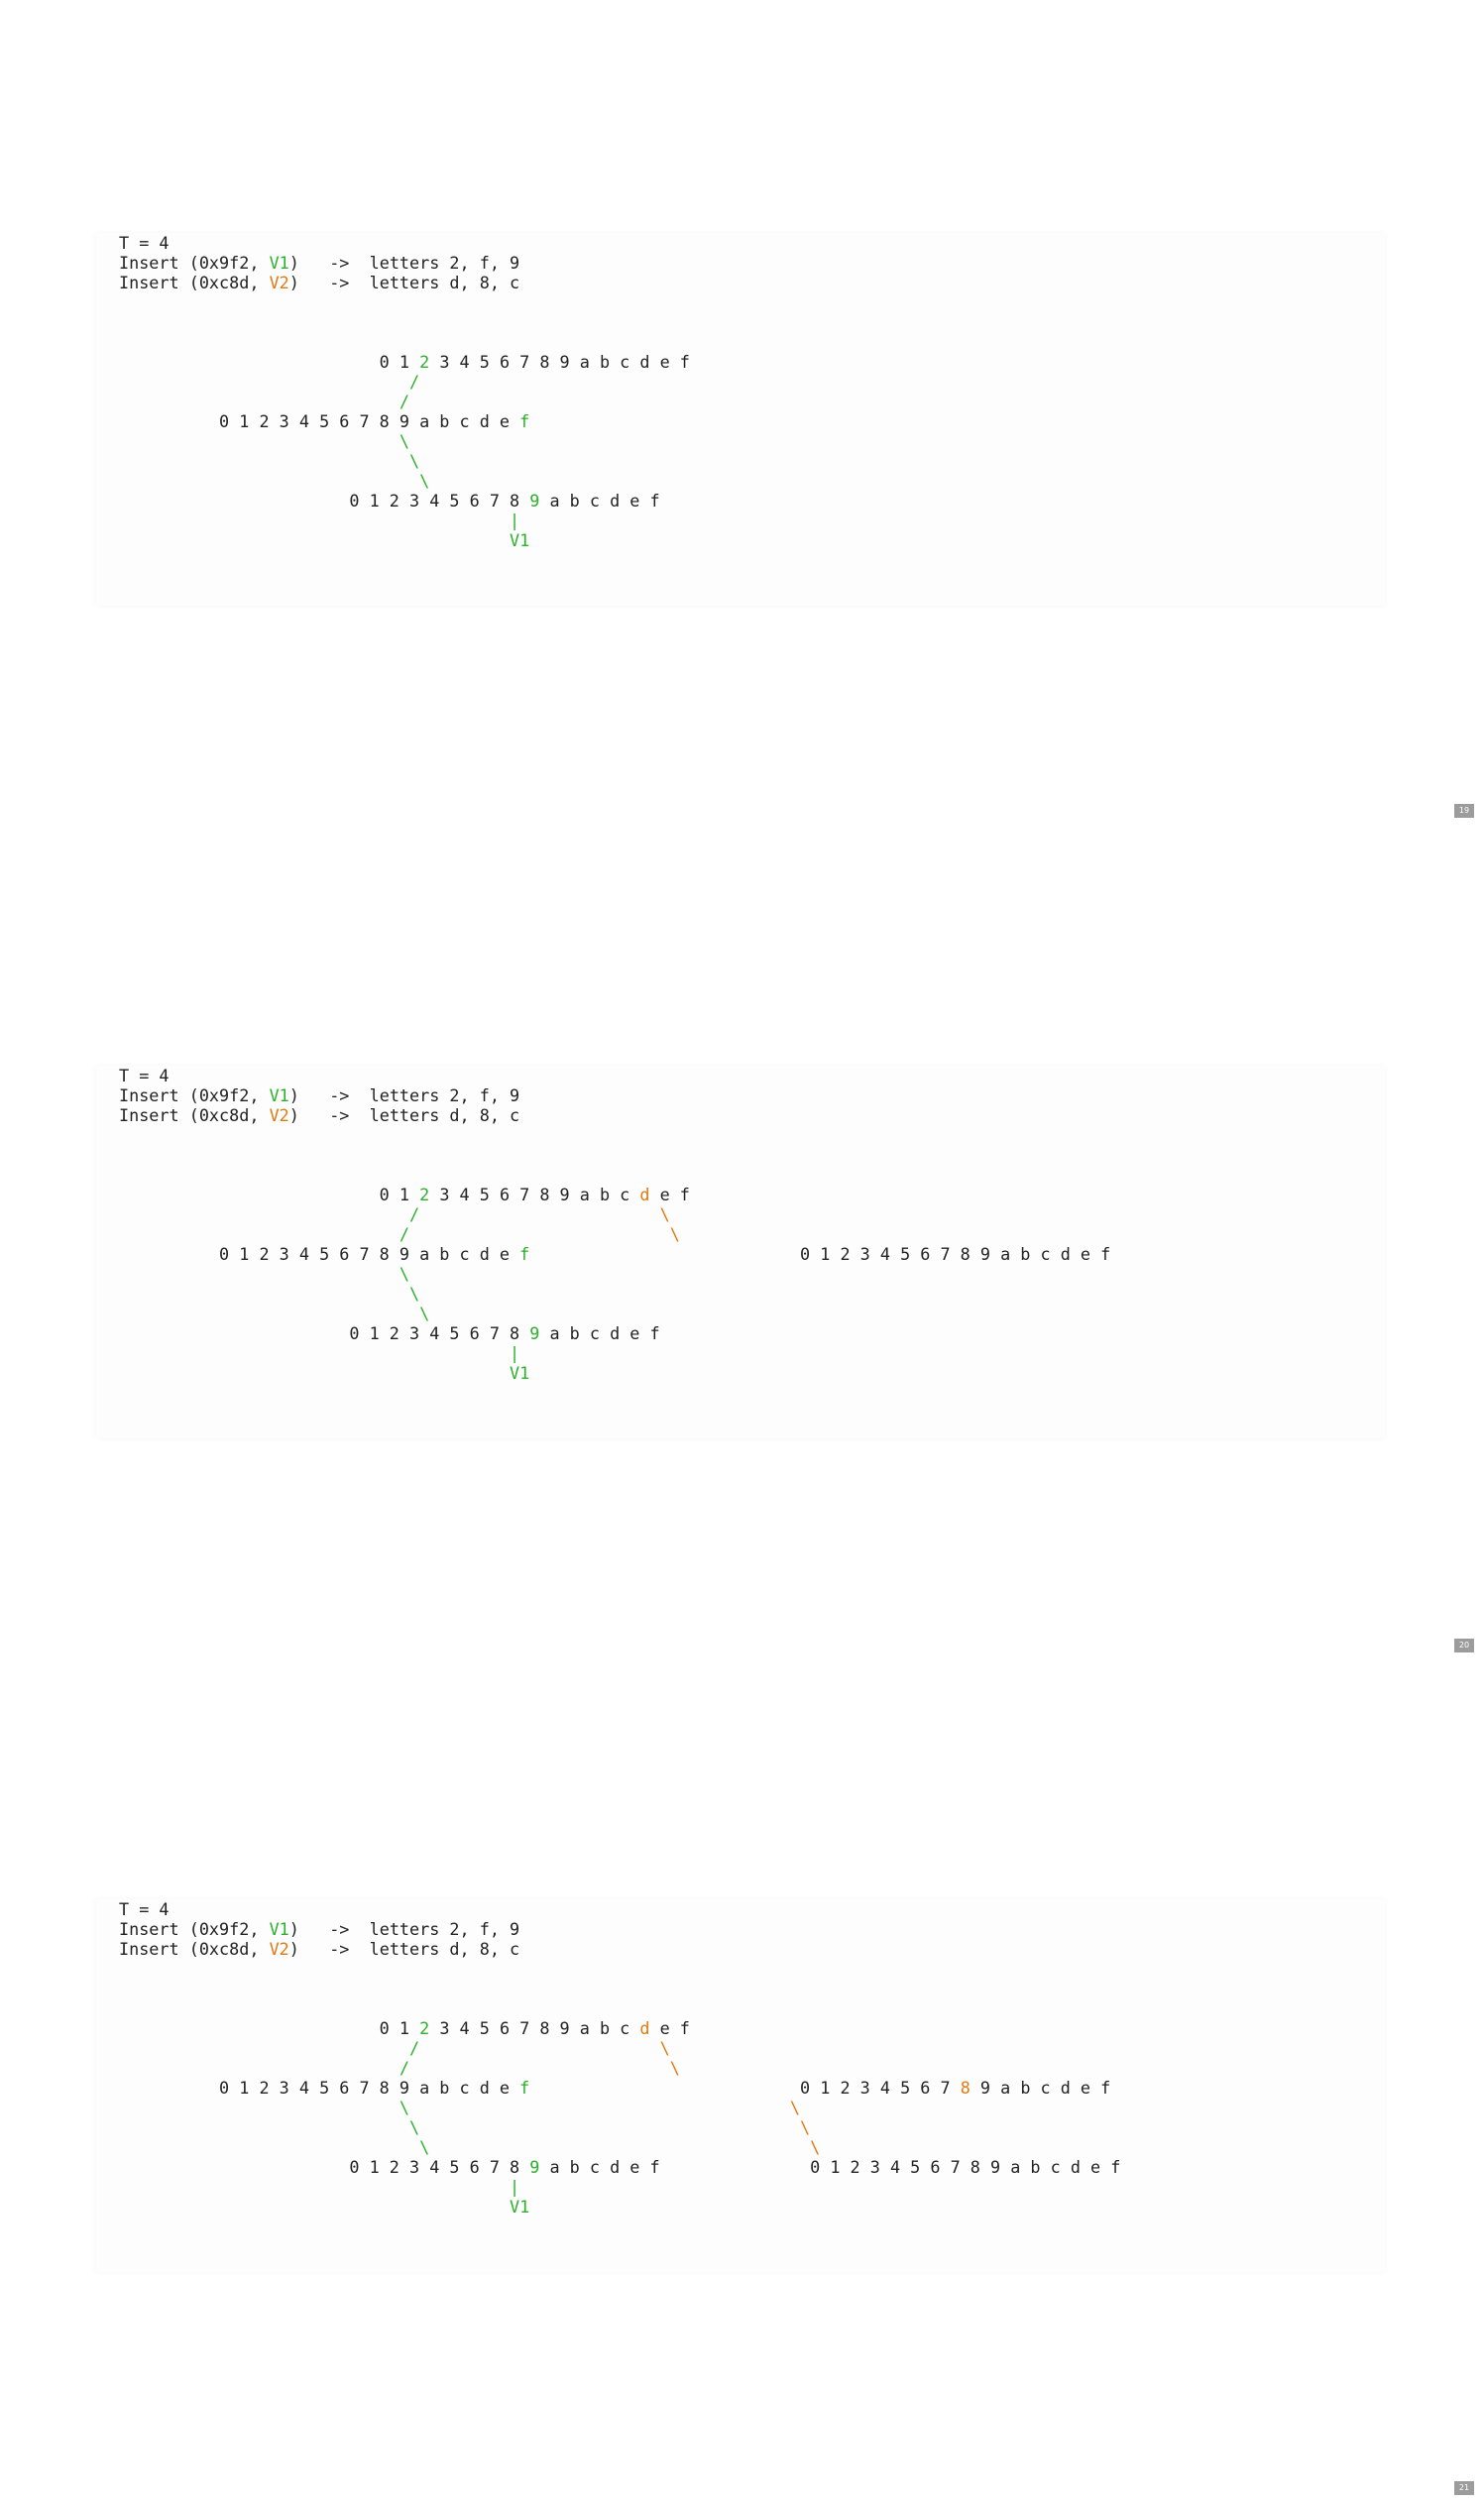 The width and height of the screenshot is (1484, 2503). What do you see at coordinates (424, 1194) in the screenshot?
I see `highlight-v1: 2` at bounding box center [424, 1194].